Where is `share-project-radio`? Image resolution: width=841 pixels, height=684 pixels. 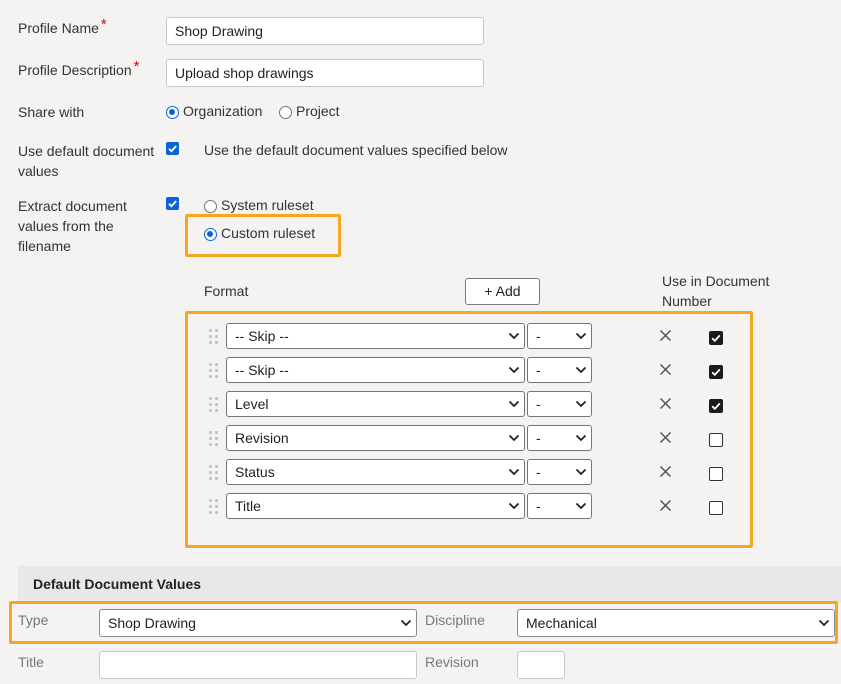 share-project-radio is located at coordinates (285, 112).